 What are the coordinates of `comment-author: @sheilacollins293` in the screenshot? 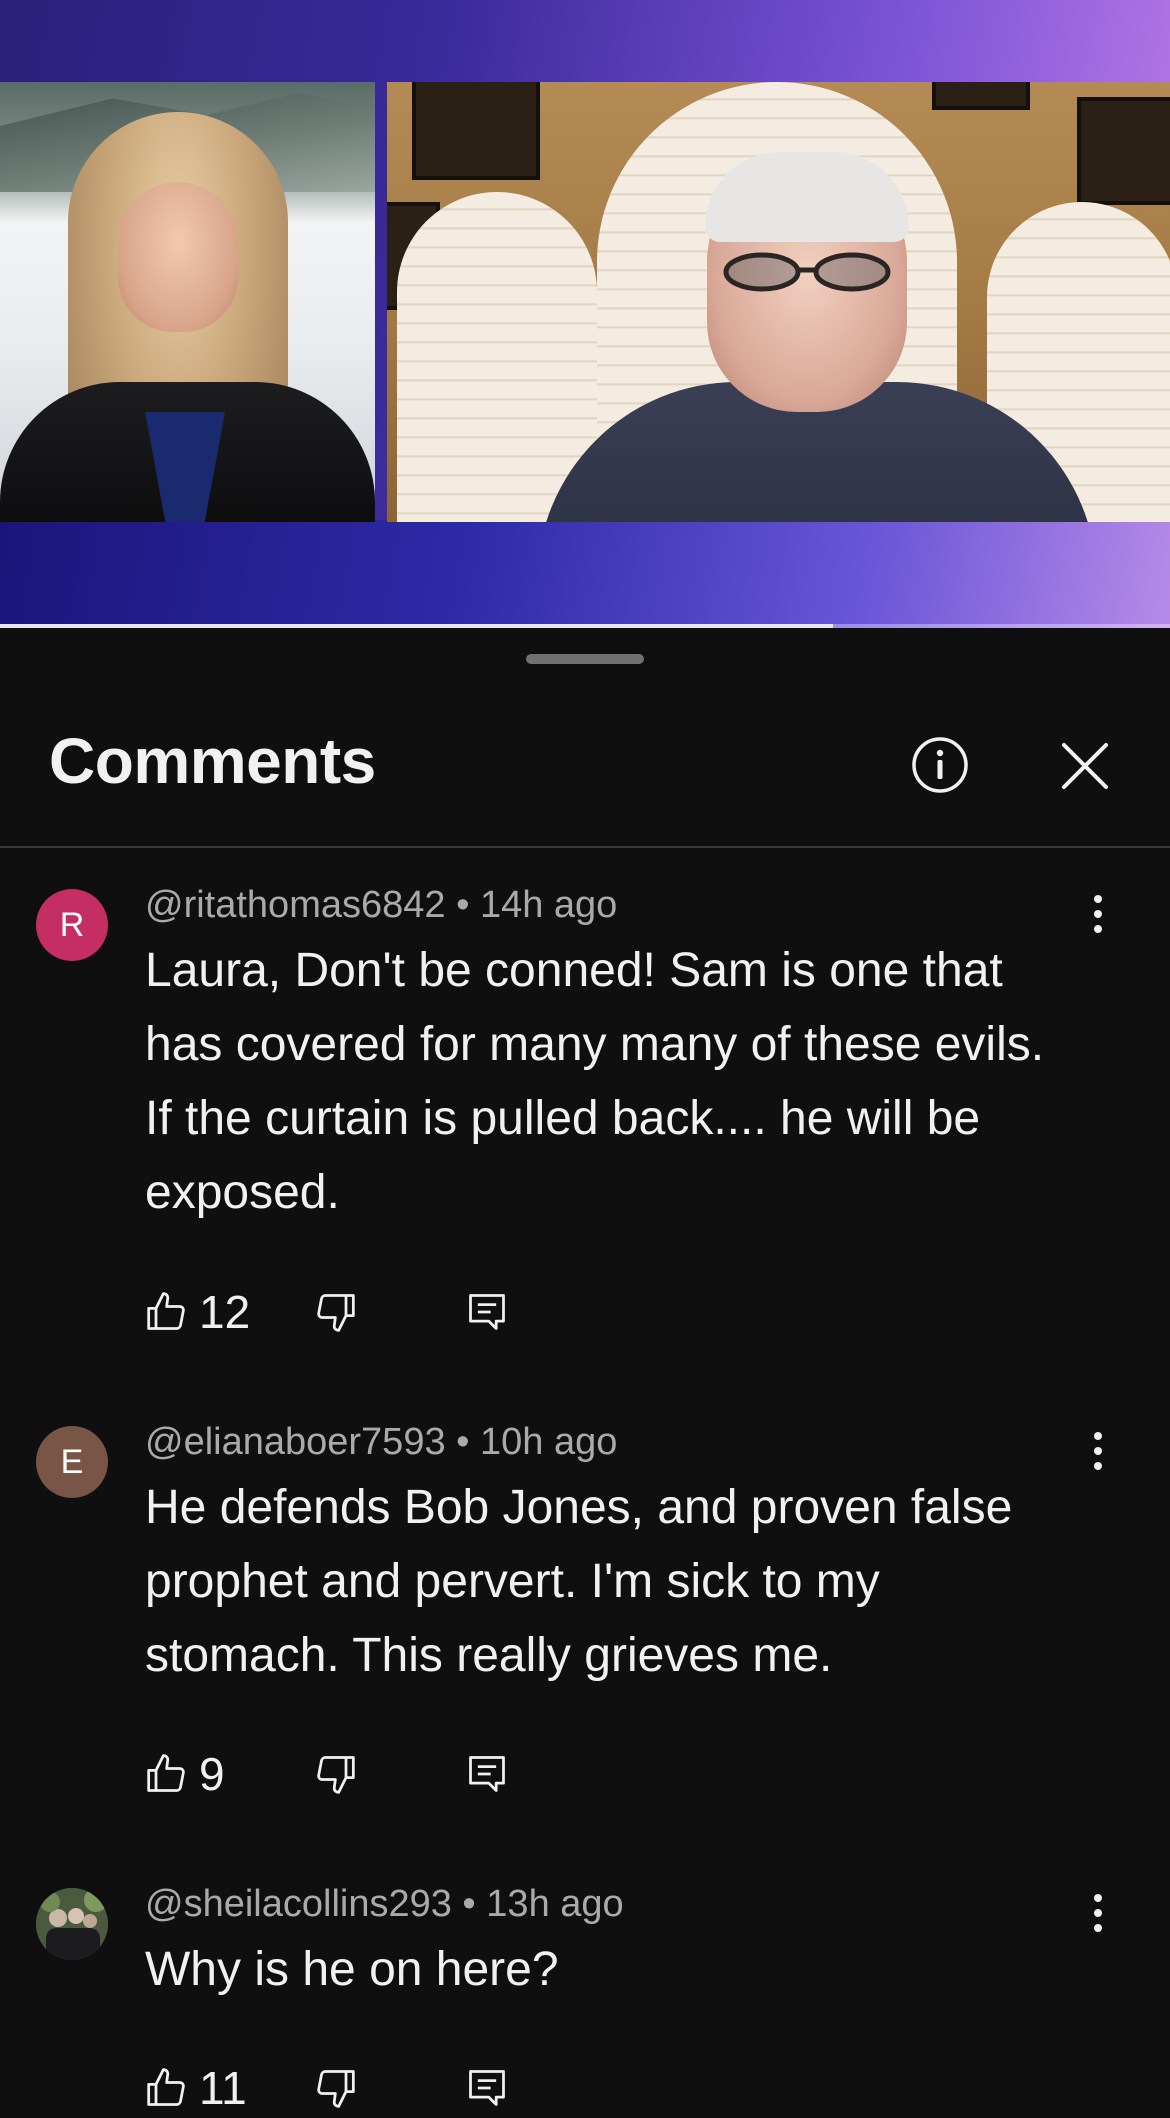 It's located at (298, 1904).